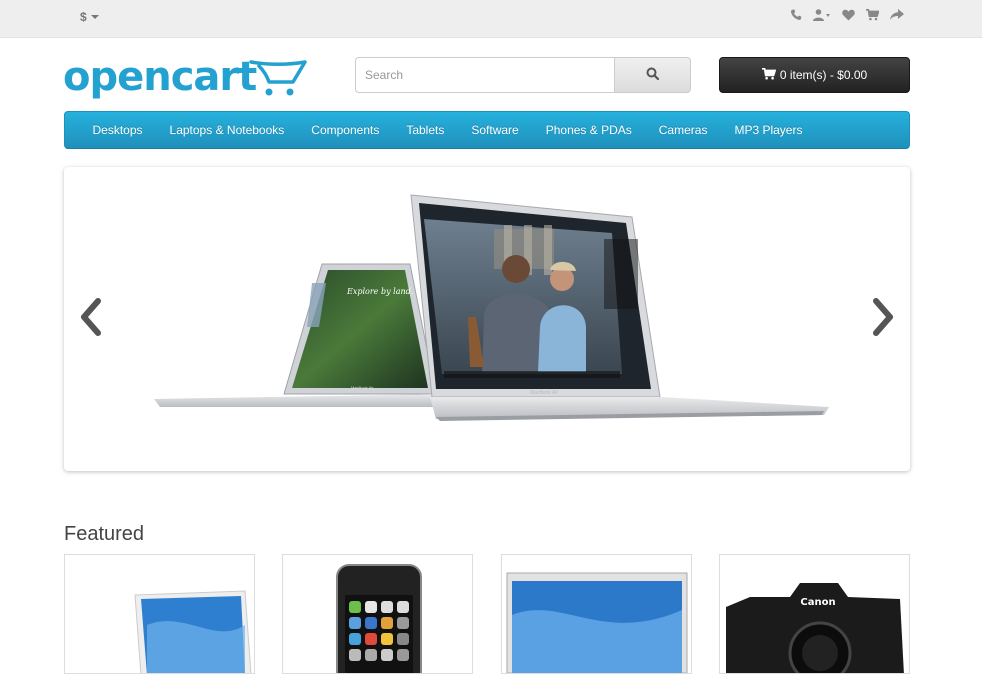  I want to click on share-icon, so click(897, 15).